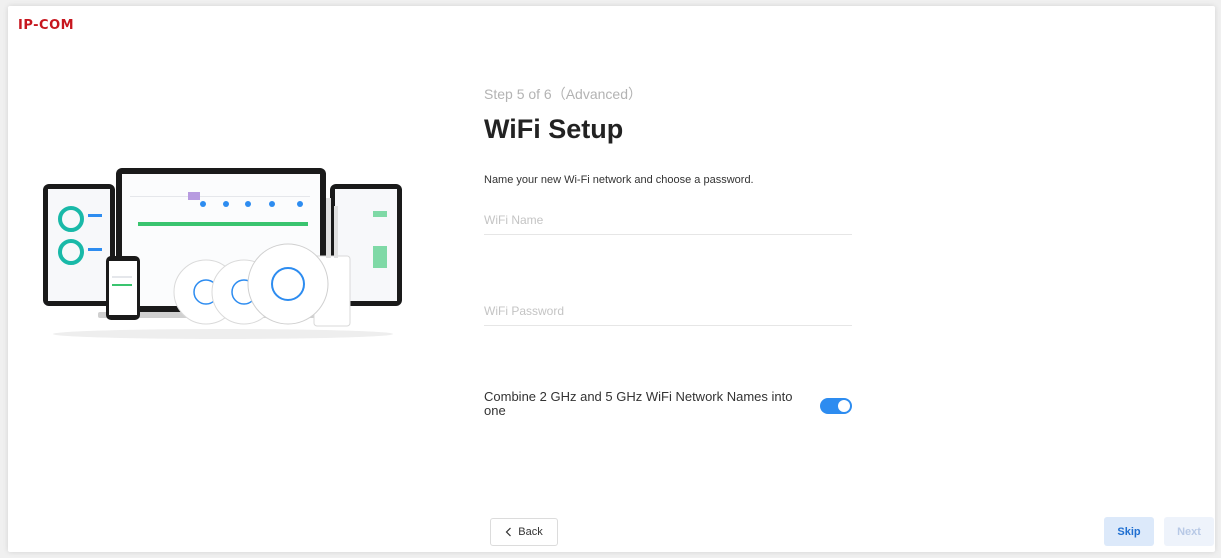 The height and width of the screenshot is (558, 1221). What do you see at coordinates (530, 532) in the screenshot?
I see `back-button-label: Back` at bounding box center [530, 532].